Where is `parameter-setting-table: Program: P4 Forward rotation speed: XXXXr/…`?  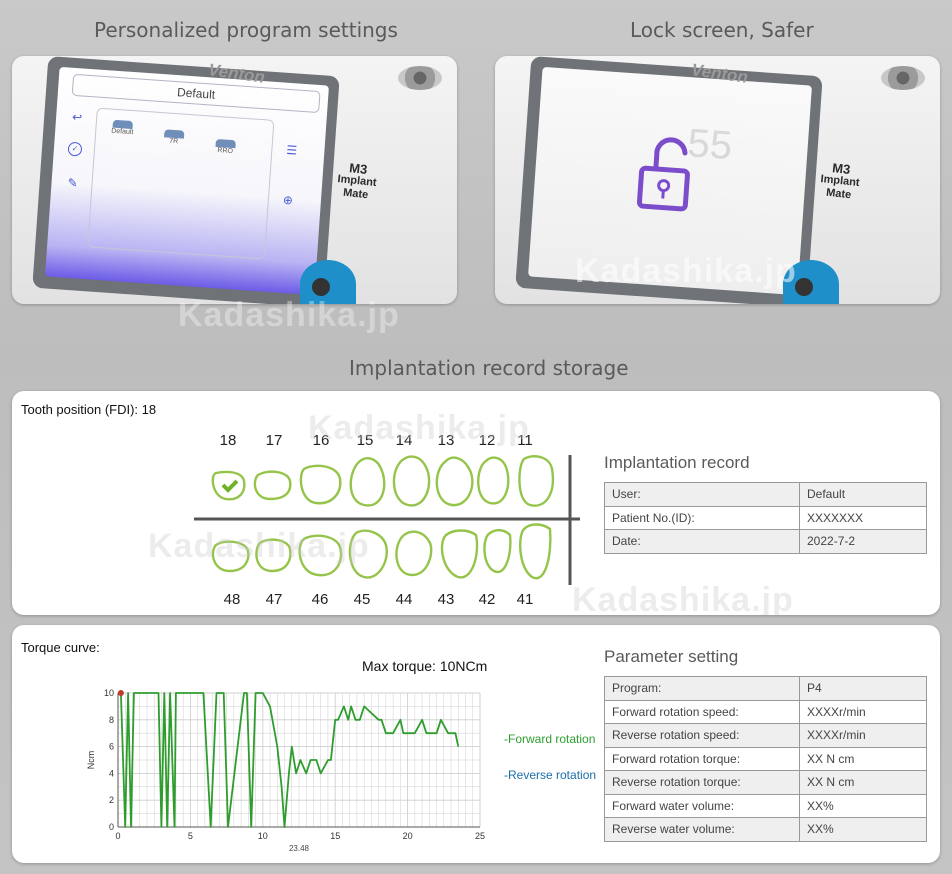
parameter-setting-table: Program: P4 Forward rotation speed: XXXXr/… is located at coordinates (765, 759).